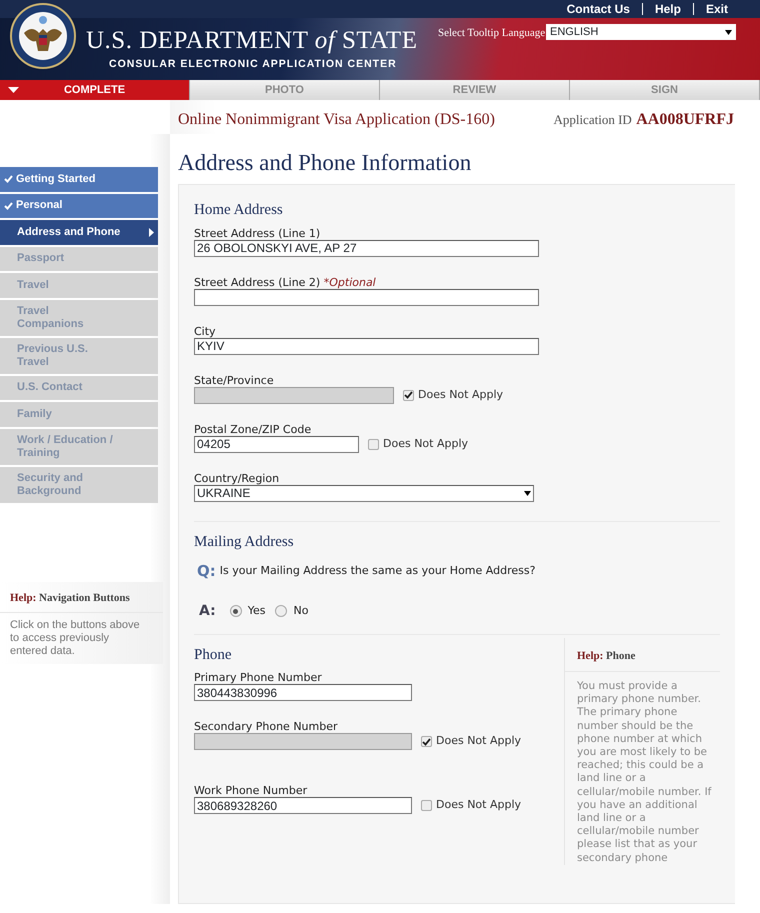 This screenshot has height=913, width=760. I want to click on application-id-label: Application ID, so click(592, 119).